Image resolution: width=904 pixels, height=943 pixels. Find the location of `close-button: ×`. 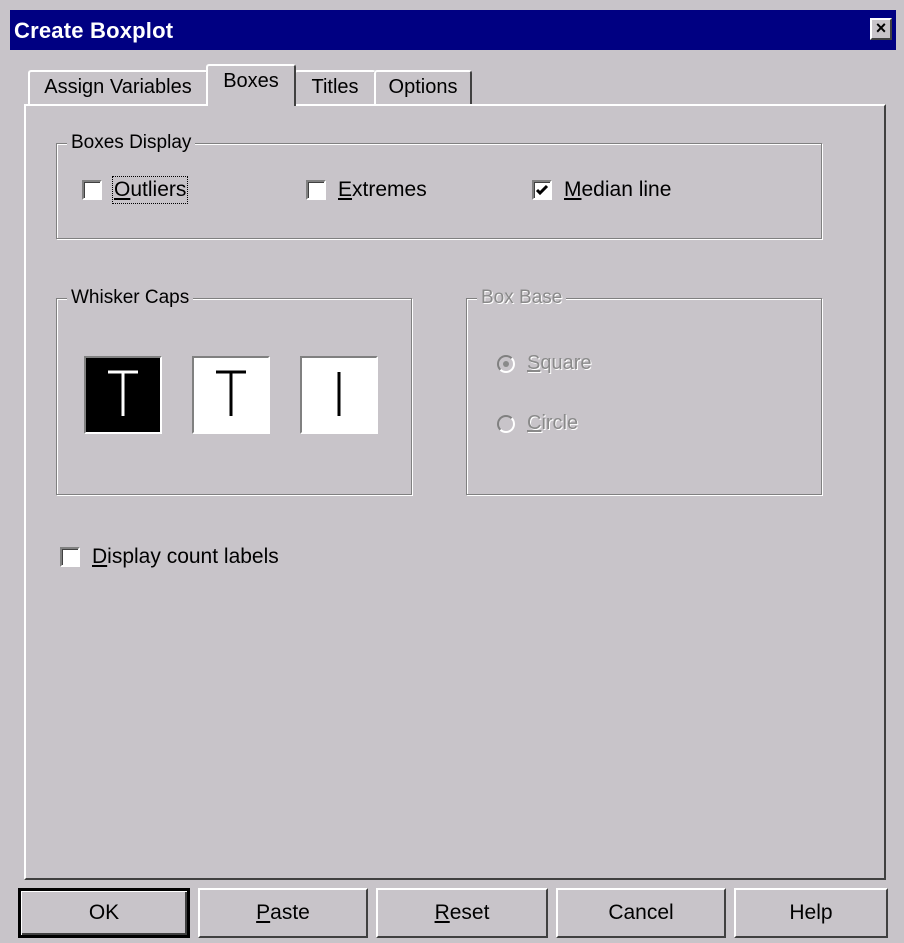

close-button: × is located at coordinates (881, 29).